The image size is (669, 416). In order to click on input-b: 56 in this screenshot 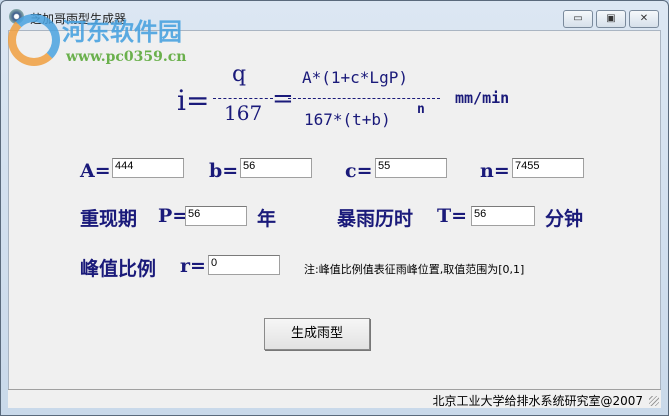, I will do `click(276, 168)`.